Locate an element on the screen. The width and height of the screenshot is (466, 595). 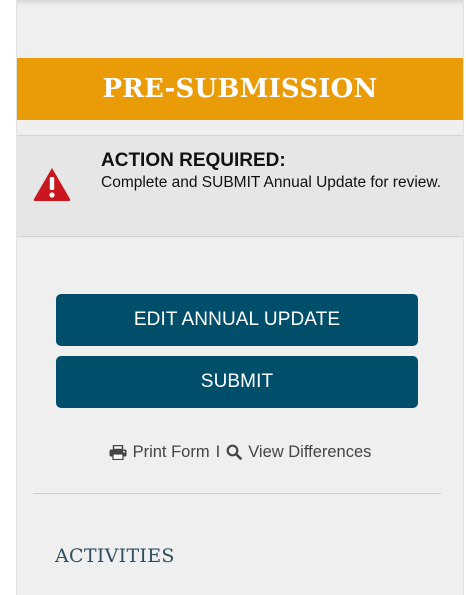
edit-annual-update-button: EDIT ANNUAL UPDATE is located at coordinates (237, 320).